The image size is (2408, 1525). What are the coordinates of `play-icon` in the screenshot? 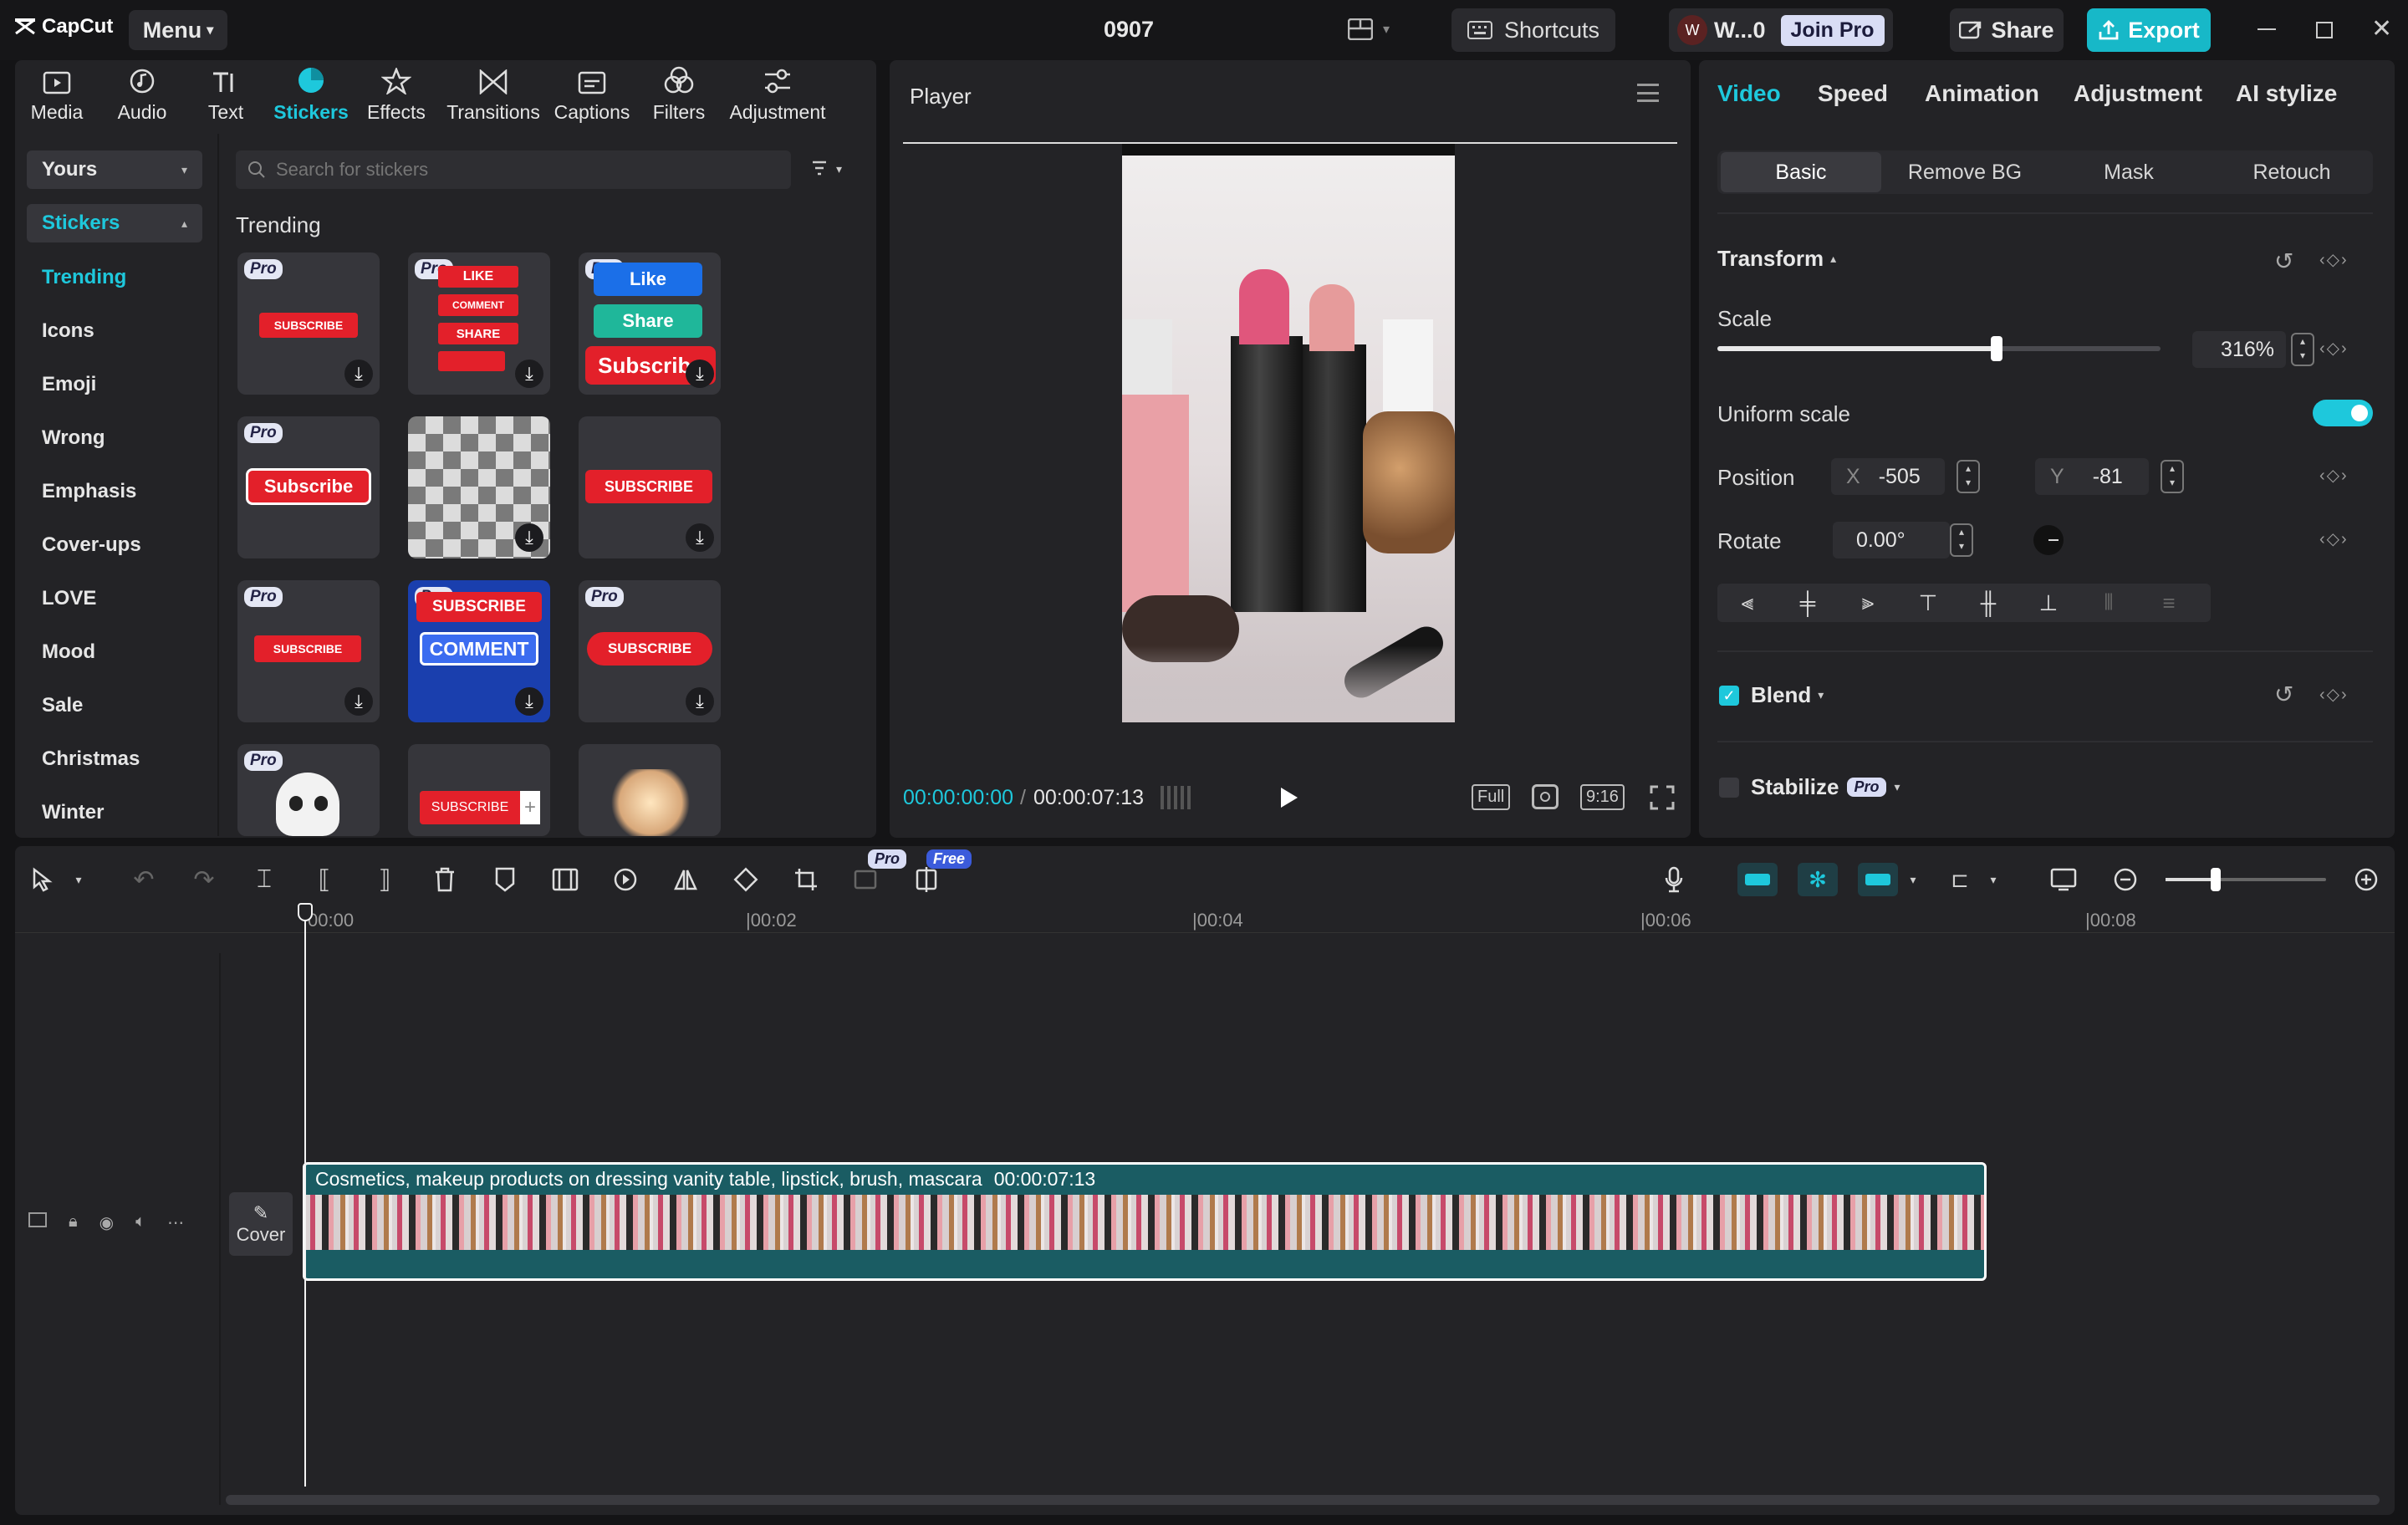 It's located at (1290, 798).